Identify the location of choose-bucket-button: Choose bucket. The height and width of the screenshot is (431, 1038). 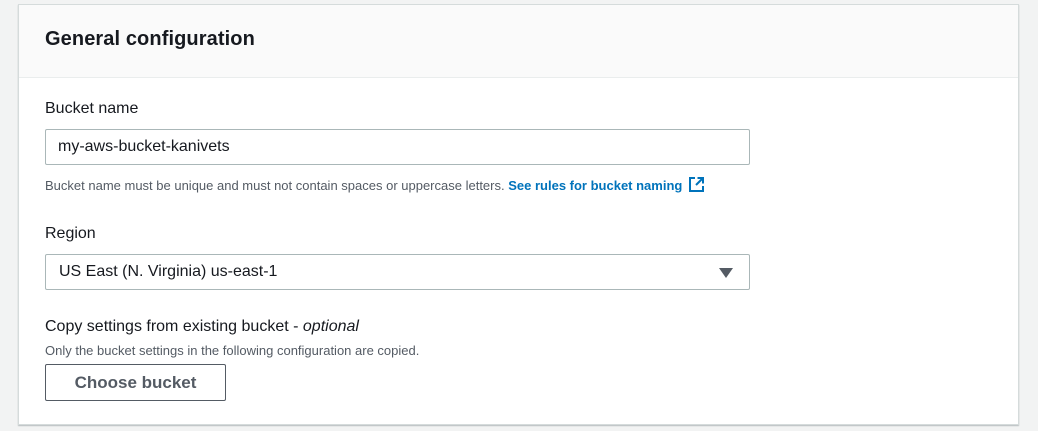
(135, 382).